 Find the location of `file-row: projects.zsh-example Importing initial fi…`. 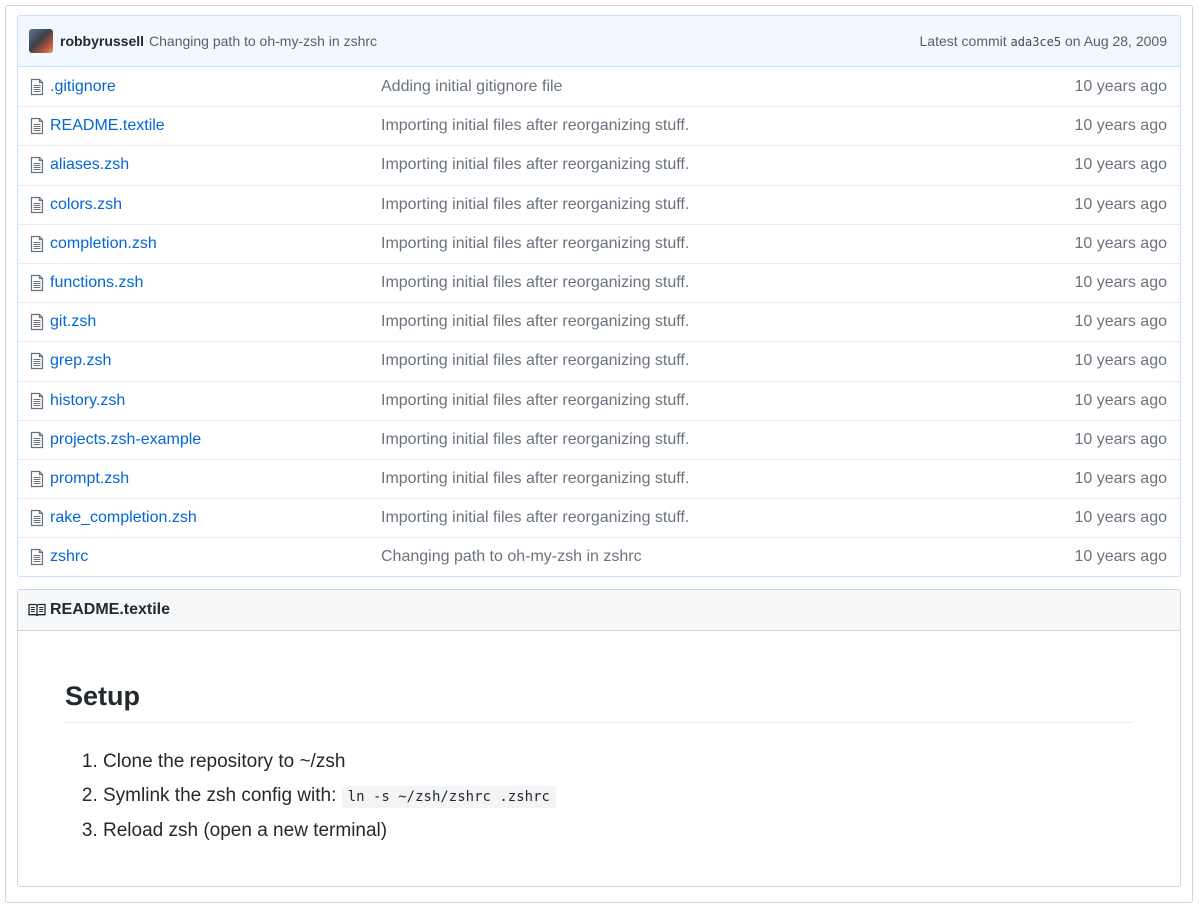

file-row: projects.zsh-example Importing initial fi… is located at coordinates (599, 439).